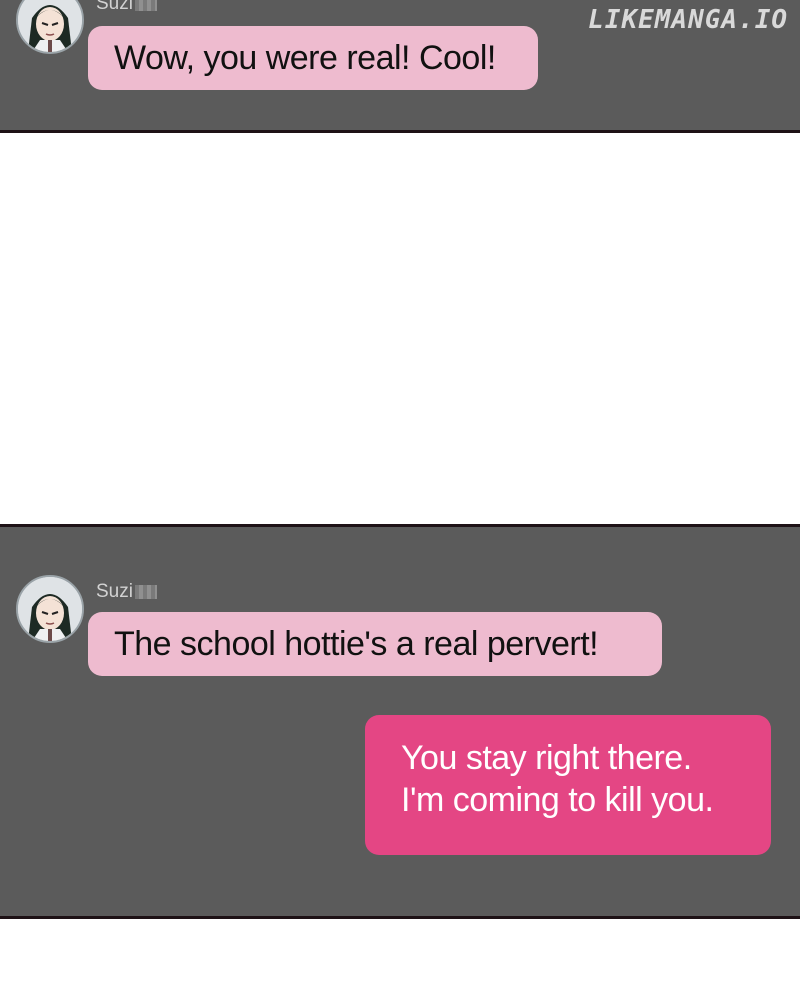  What do you see at coordinates (557, 800) in the screenshot?
I see `message-line: I'm coming to kill you.` at bounding box center [557, 800].